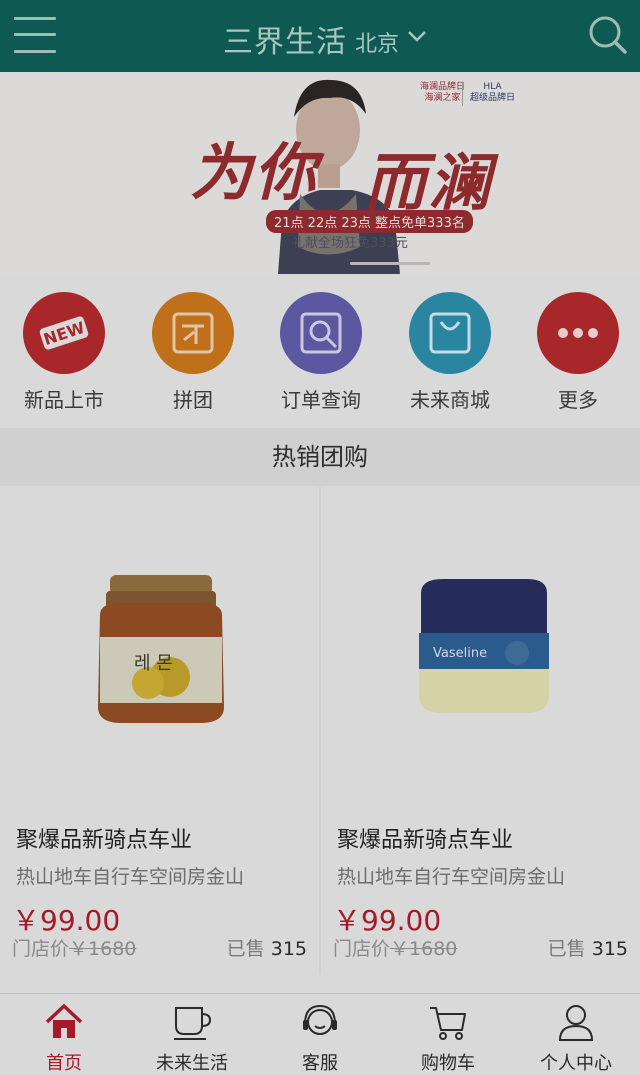  Describe the element at coordinates (321, 400) in the screenshot. I see `quick-nav-label: 订单查询` at that location.